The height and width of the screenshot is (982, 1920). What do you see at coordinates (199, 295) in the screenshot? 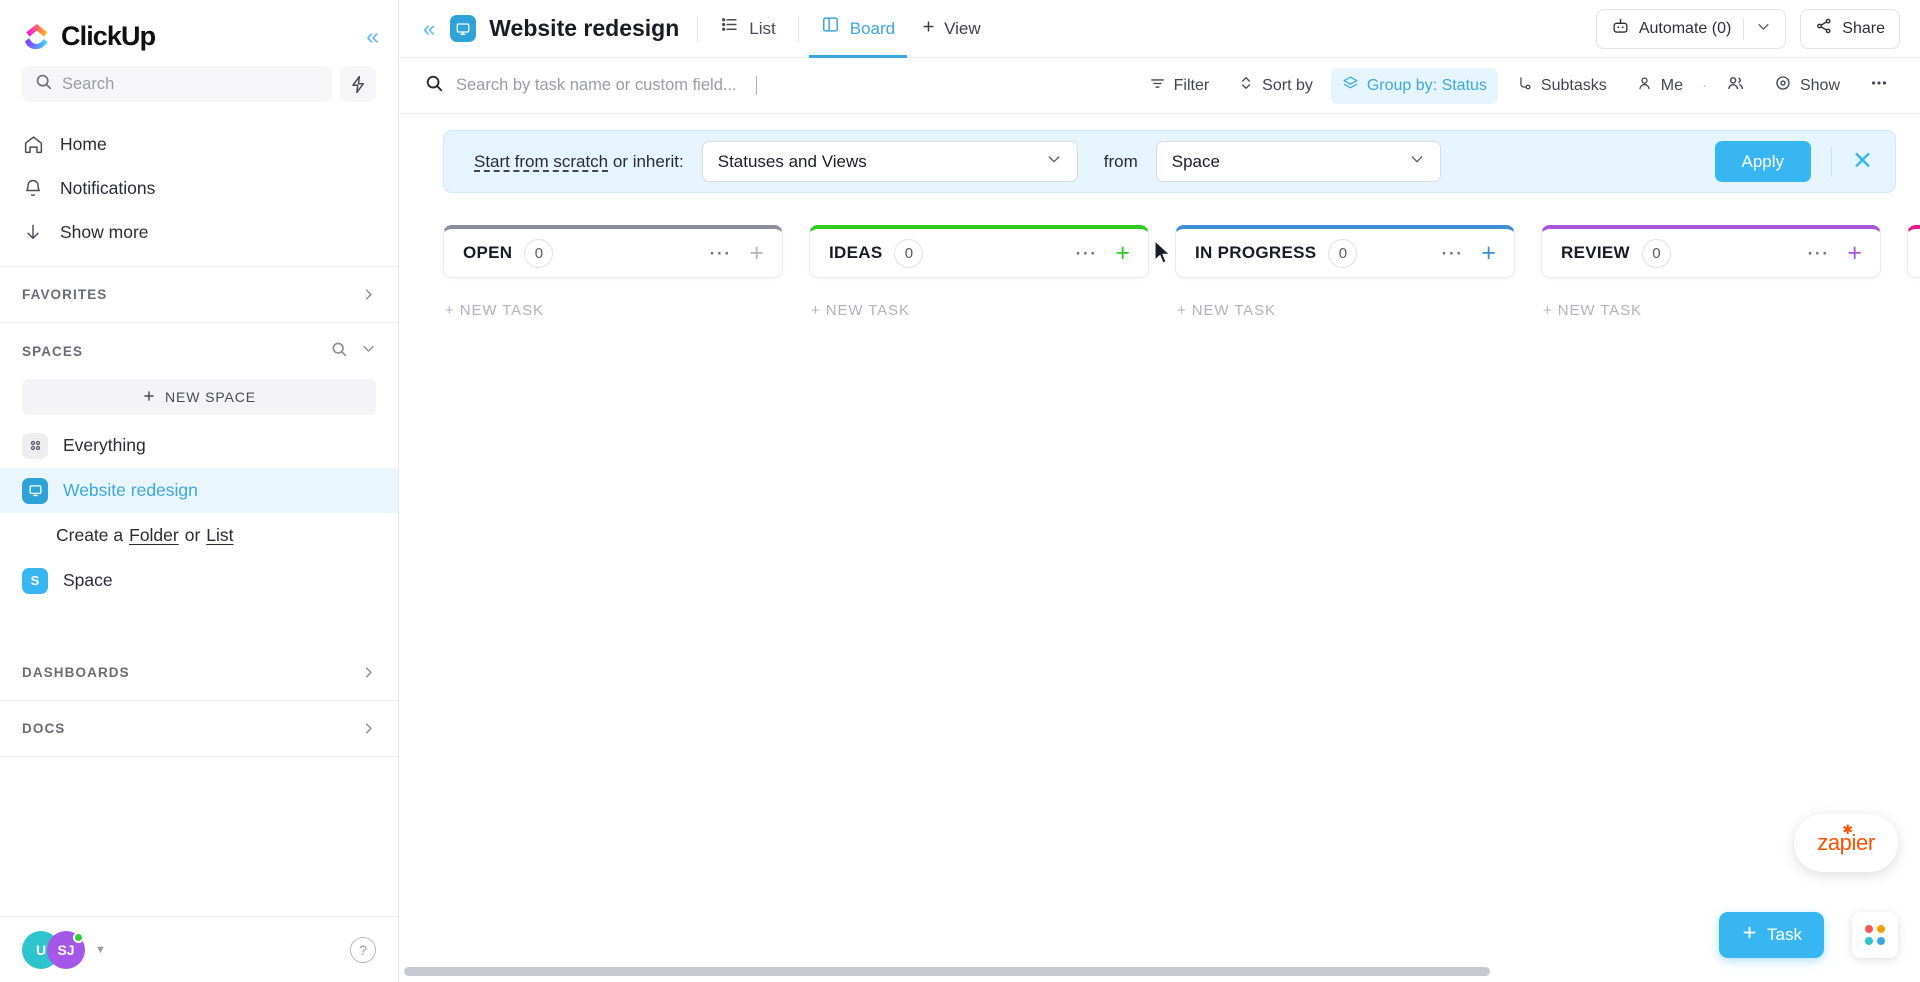
I see `sidebar-section-favorites: FAVORITES` at bounding box center [199, 295].